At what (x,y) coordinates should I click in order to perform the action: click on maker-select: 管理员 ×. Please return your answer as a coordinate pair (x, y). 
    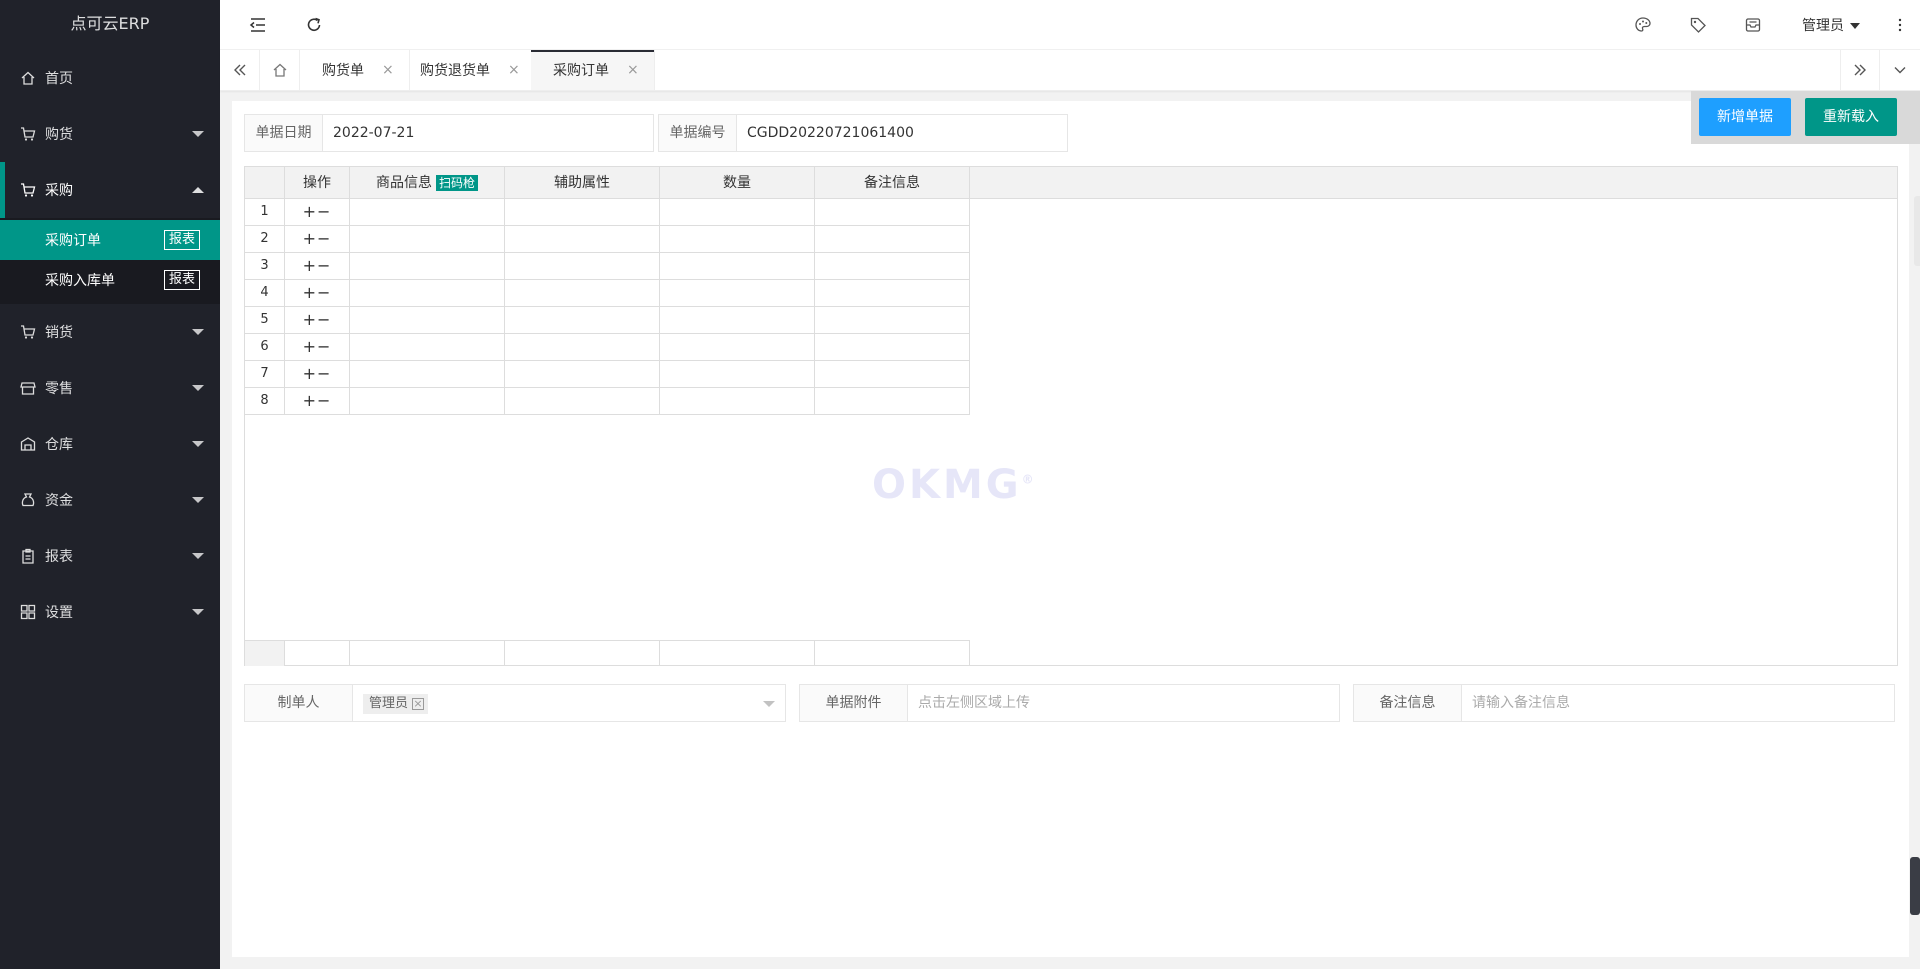
    Looking at the image, I should click on (569, 703).